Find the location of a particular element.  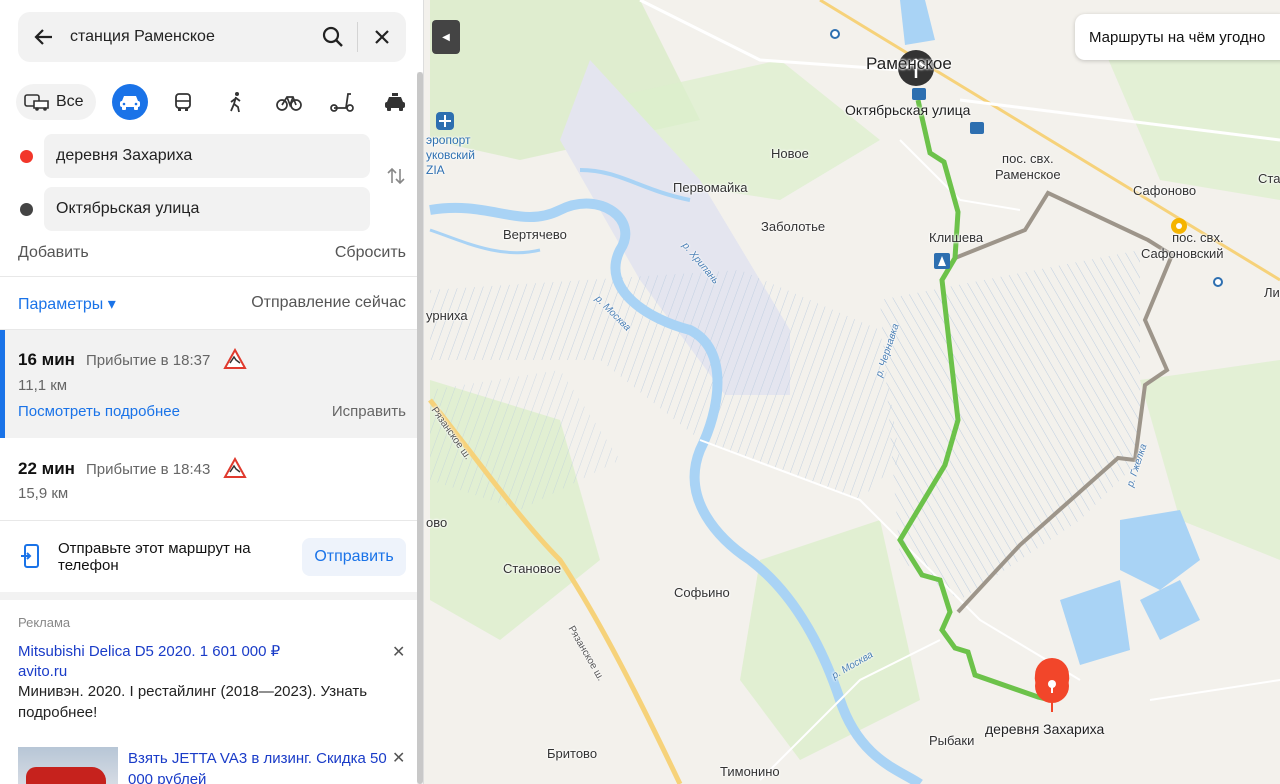

mode-scooter-button is located at coordinates (342, 102).